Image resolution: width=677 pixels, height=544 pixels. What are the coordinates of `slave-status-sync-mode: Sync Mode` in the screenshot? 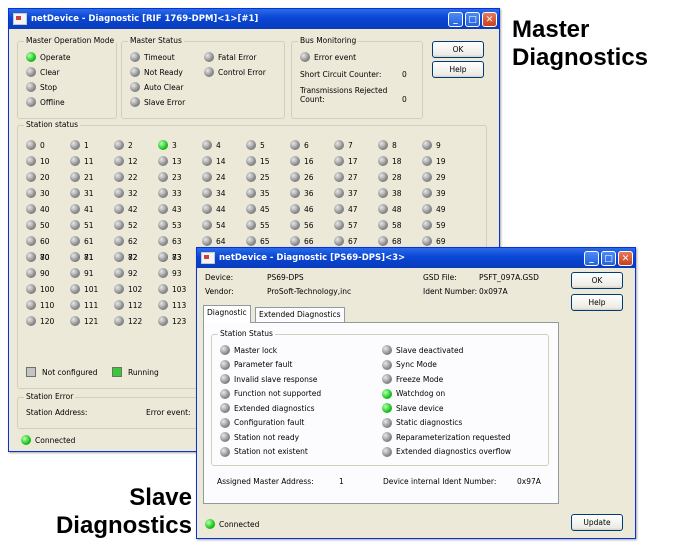 It's located at (409, 364).